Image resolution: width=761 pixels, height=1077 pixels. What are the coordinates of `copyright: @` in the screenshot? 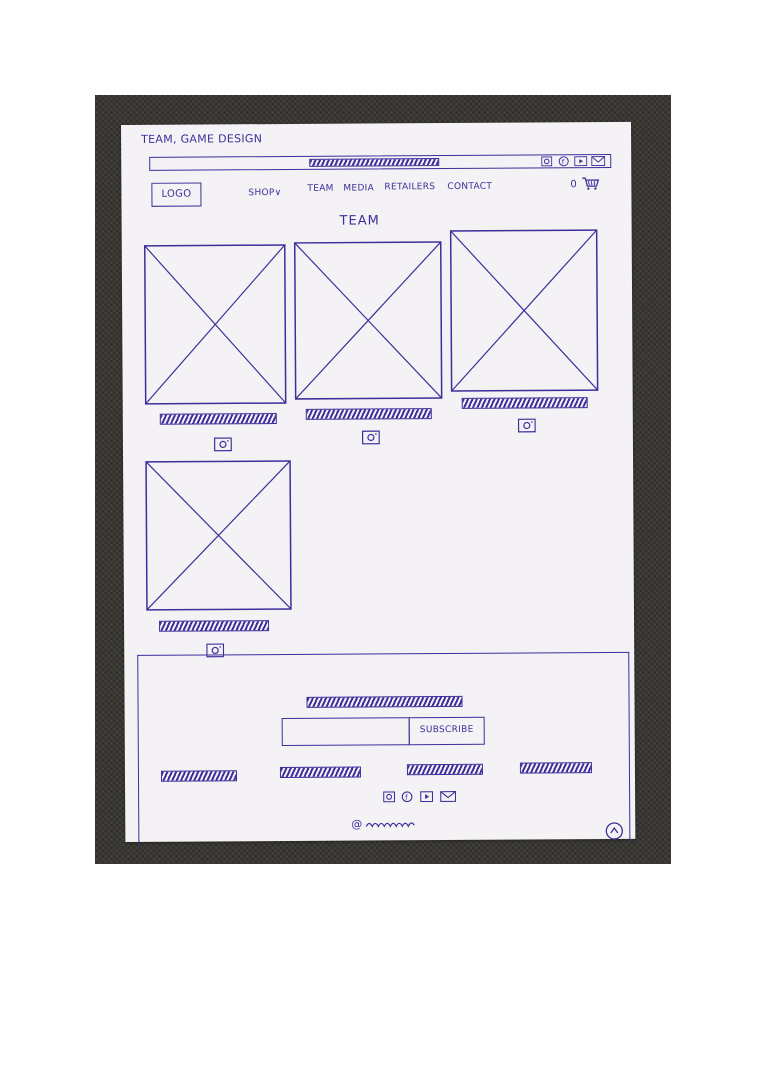 It's located at (357, 824).